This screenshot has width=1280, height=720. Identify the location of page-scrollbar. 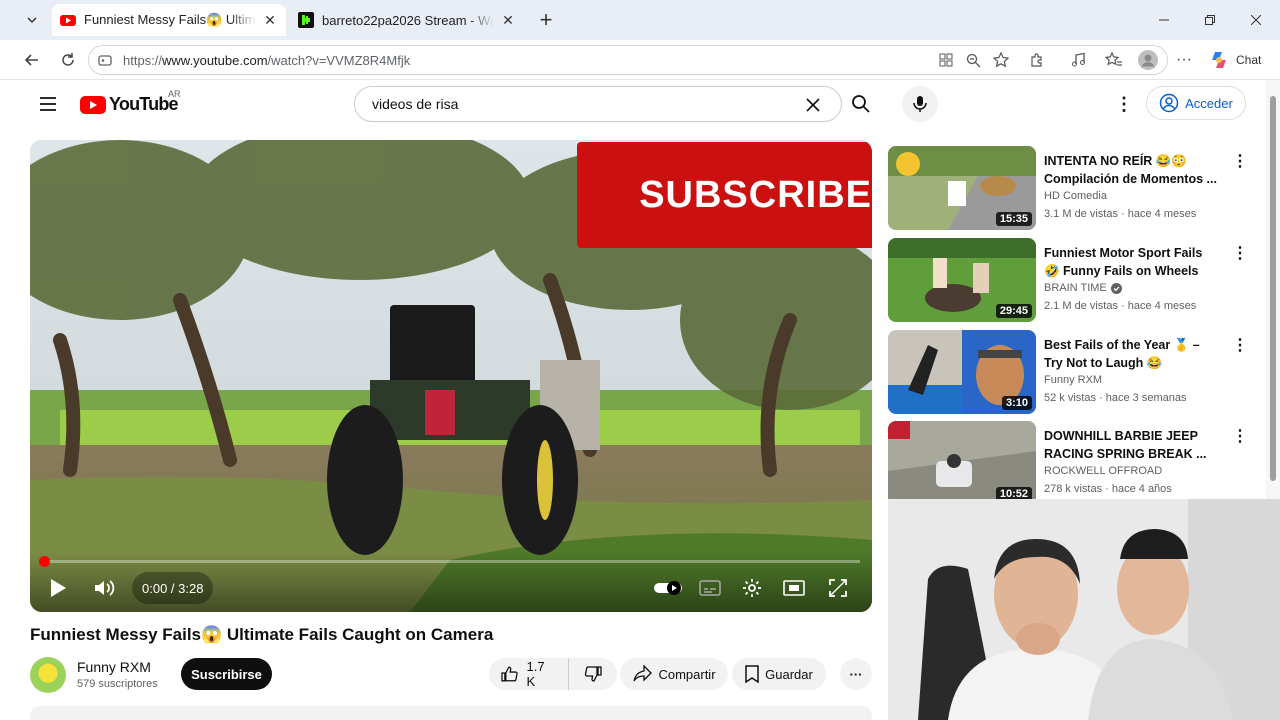
(1273, 290).